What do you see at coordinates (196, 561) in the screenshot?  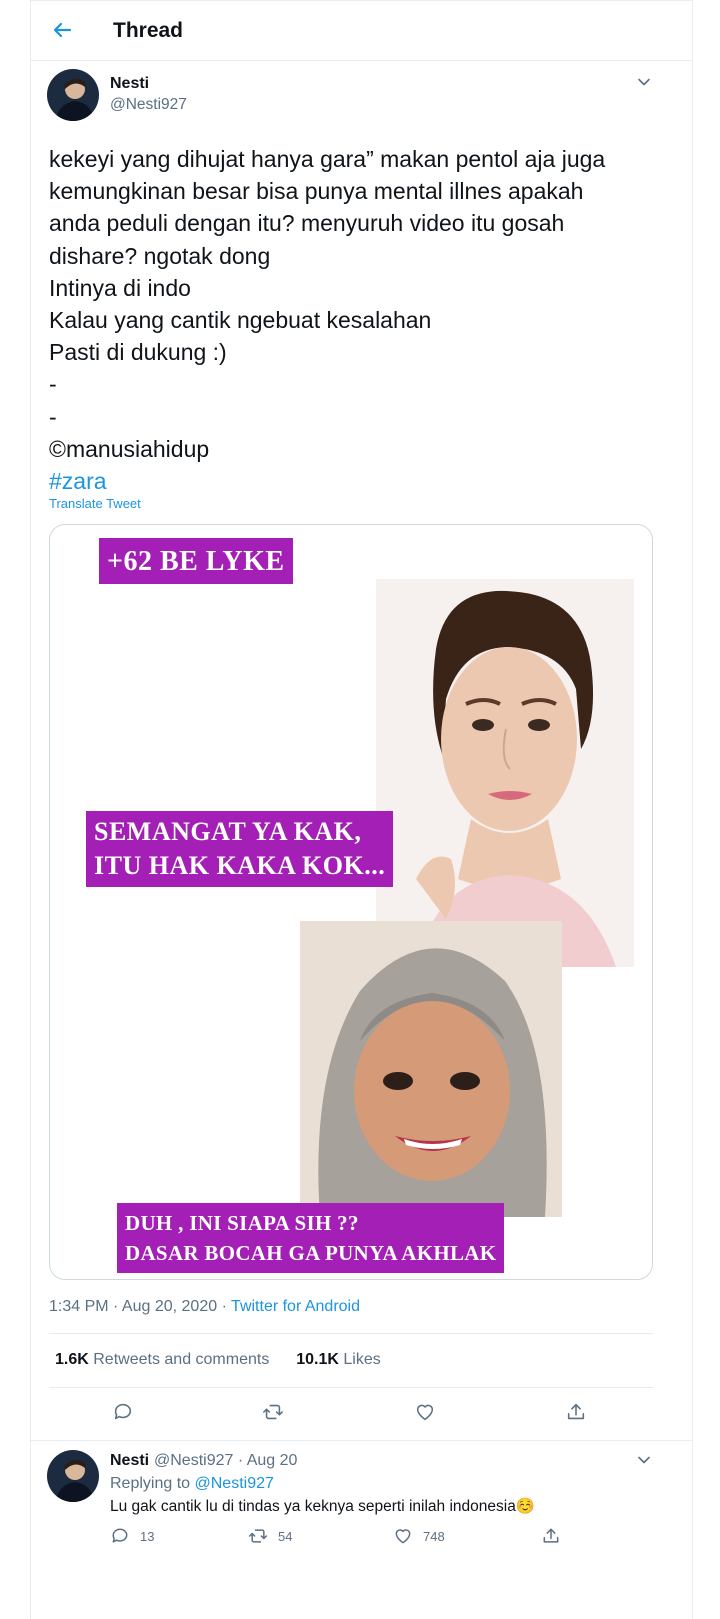 I see `meme-label-top: +62 BE LYKE` at bounding box center [196, 561].